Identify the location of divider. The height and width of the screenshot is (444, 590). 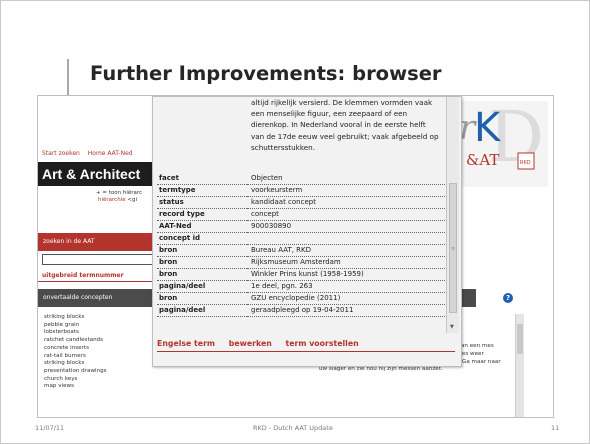
(98, 281).